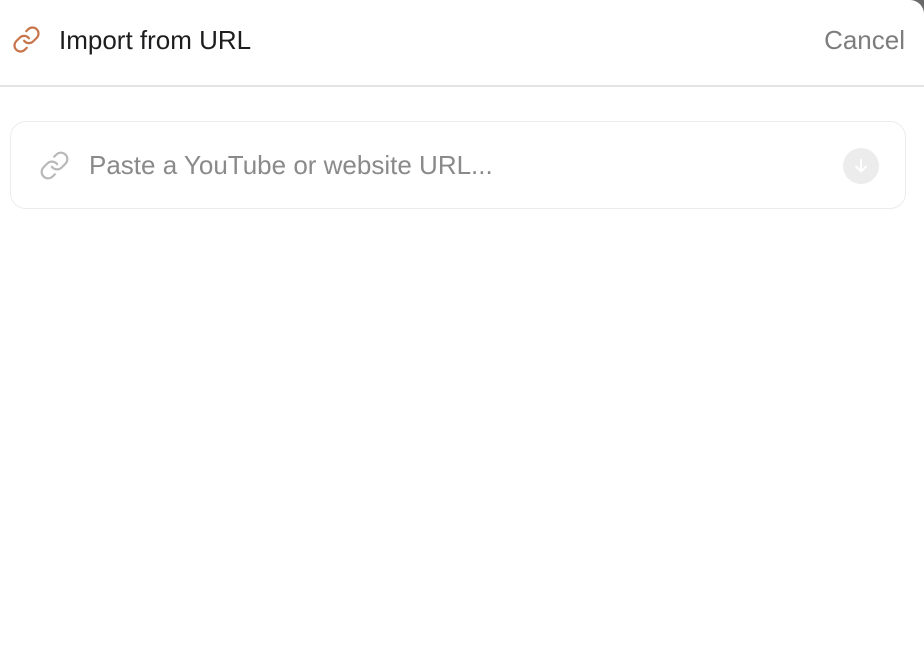  I want to click on arrow-down-icon, so click(861, 166).